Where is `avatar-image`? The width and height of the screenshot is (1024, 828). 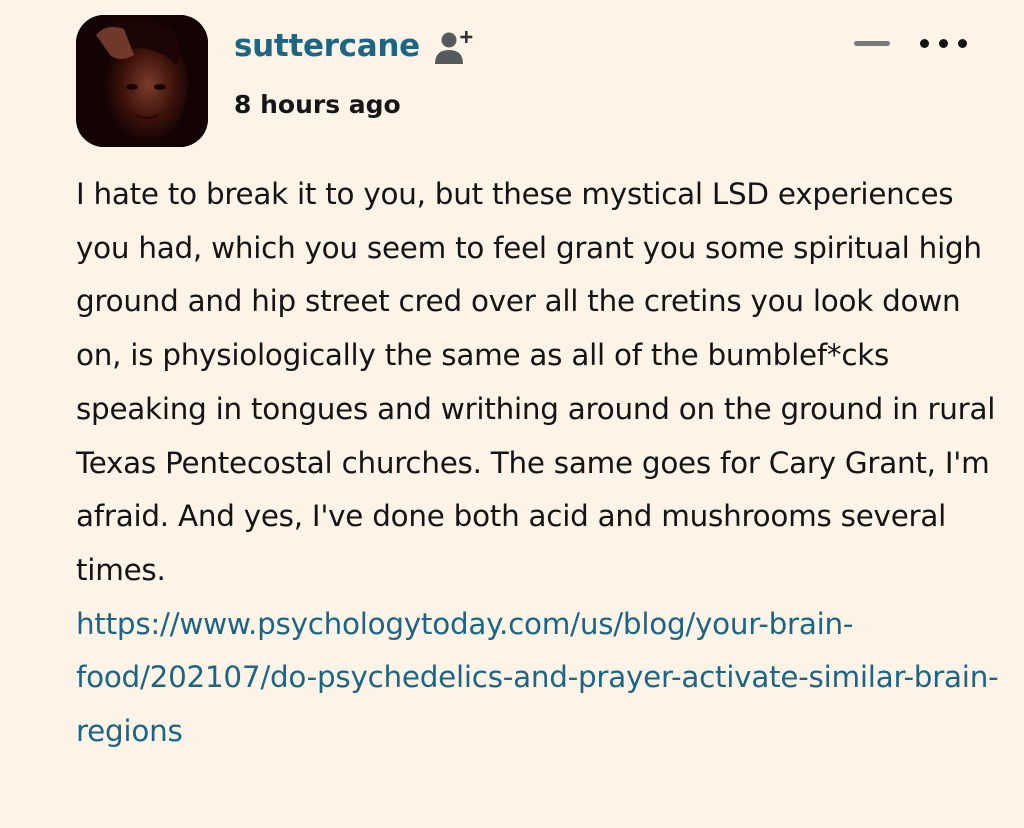
avatar-image is located at coordinates (142, 81).